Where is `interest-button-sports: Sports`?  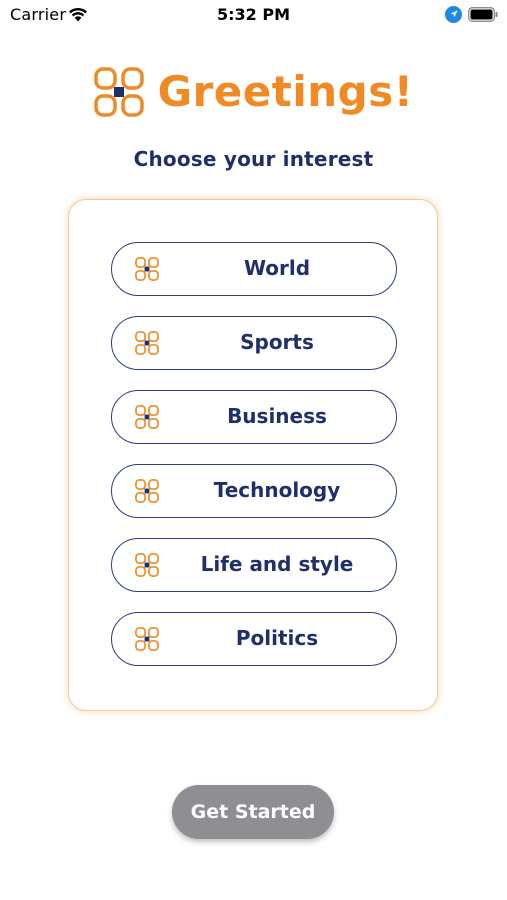 interest-button-sports: Sports is located at coordinates (254, 343).